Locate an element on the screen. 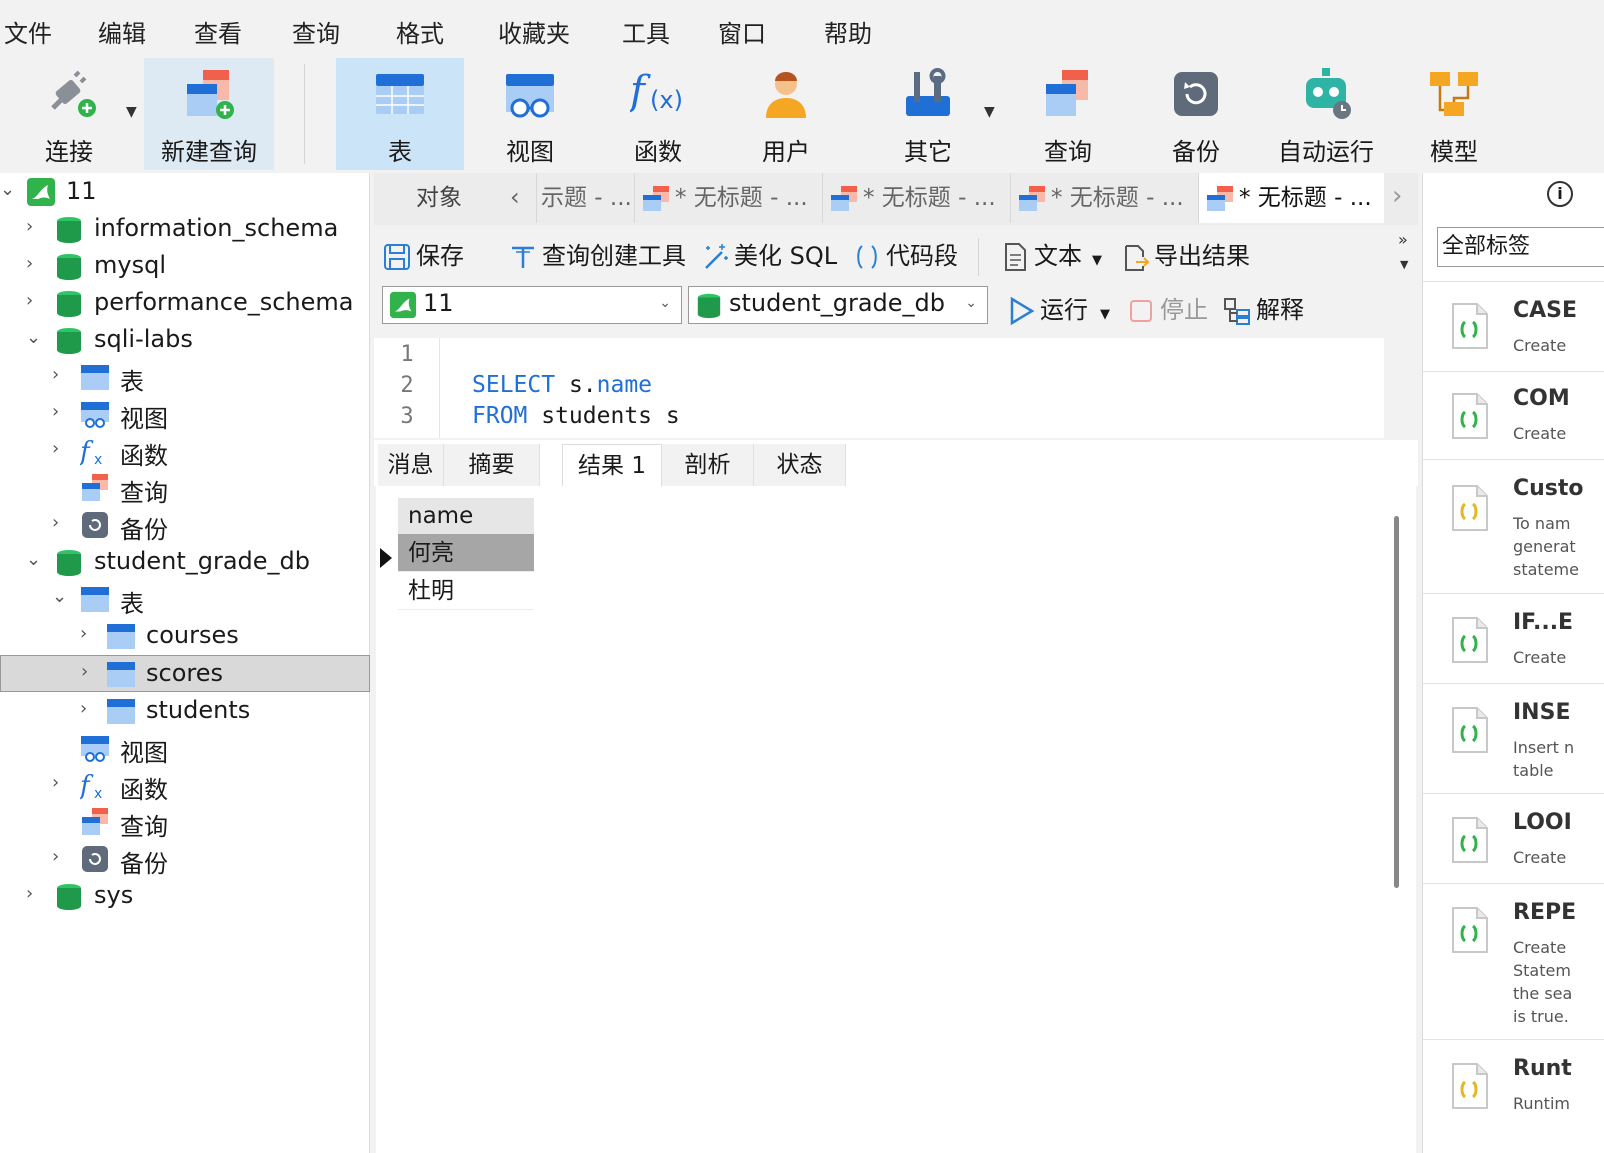  tree-connection-11: ⌄ 11 is located at coordinates (185, 191).